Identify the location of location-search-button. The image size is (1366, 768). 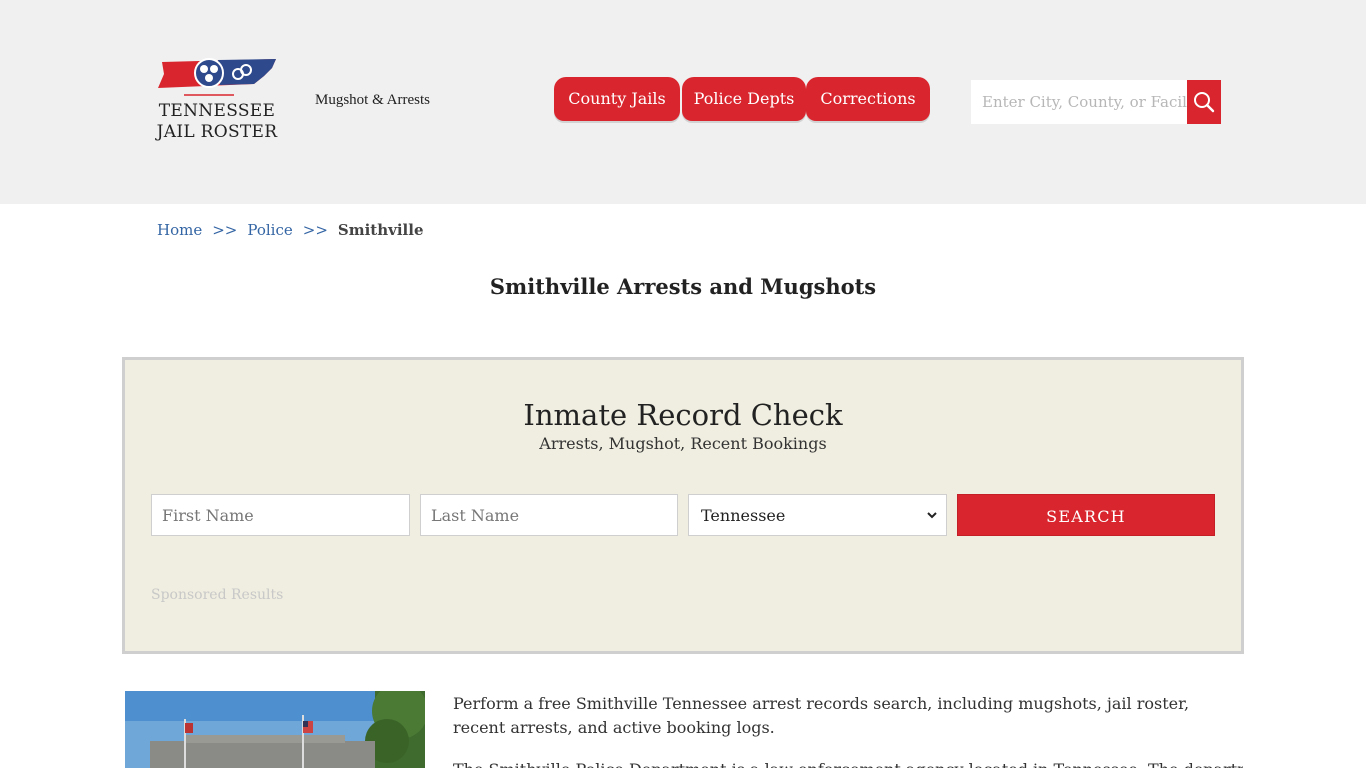
(1204, 102).